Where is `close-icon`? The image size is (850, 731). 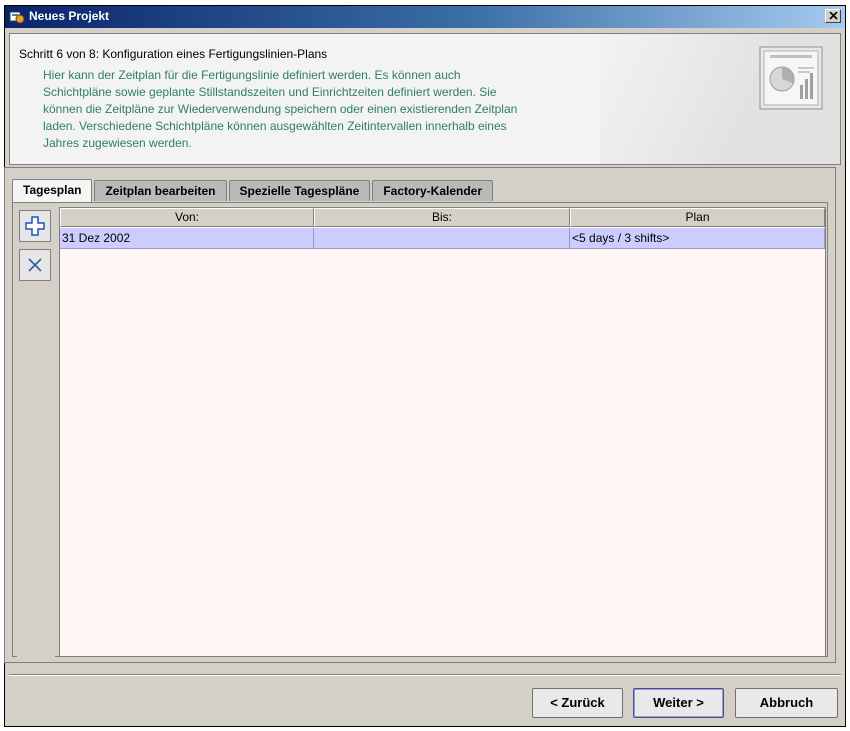
close-icon is located at coordinates (833, 16).